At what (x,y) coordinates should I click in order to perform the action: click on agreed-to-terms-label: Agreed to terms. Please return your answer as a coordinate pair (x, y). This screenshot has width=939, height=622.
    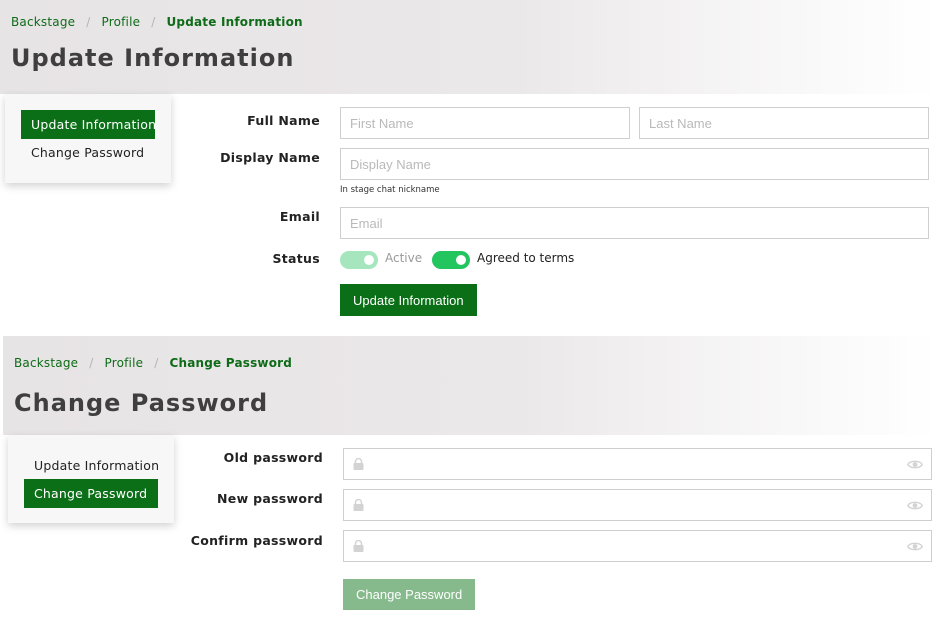
    Looking at the image, I should click on (526, 258).